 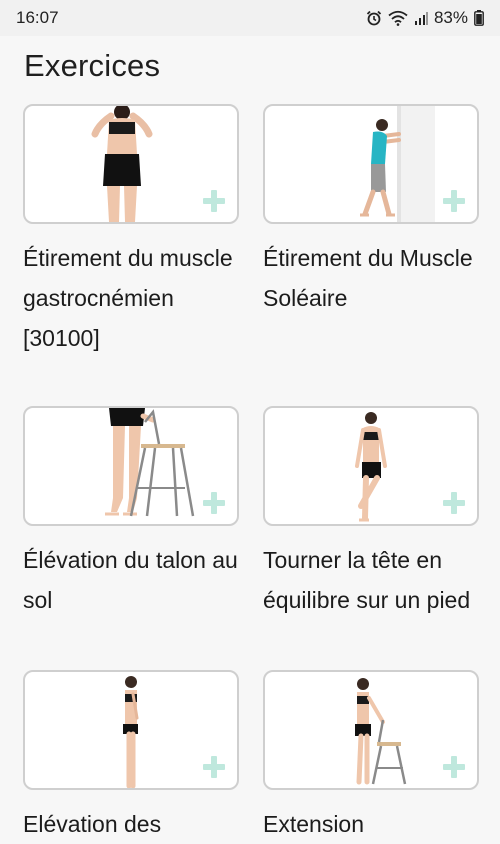 What do you see at coordinates (374, 18) in the screenshot?
I see `alarm-icon` at bounding box center [374, 18].